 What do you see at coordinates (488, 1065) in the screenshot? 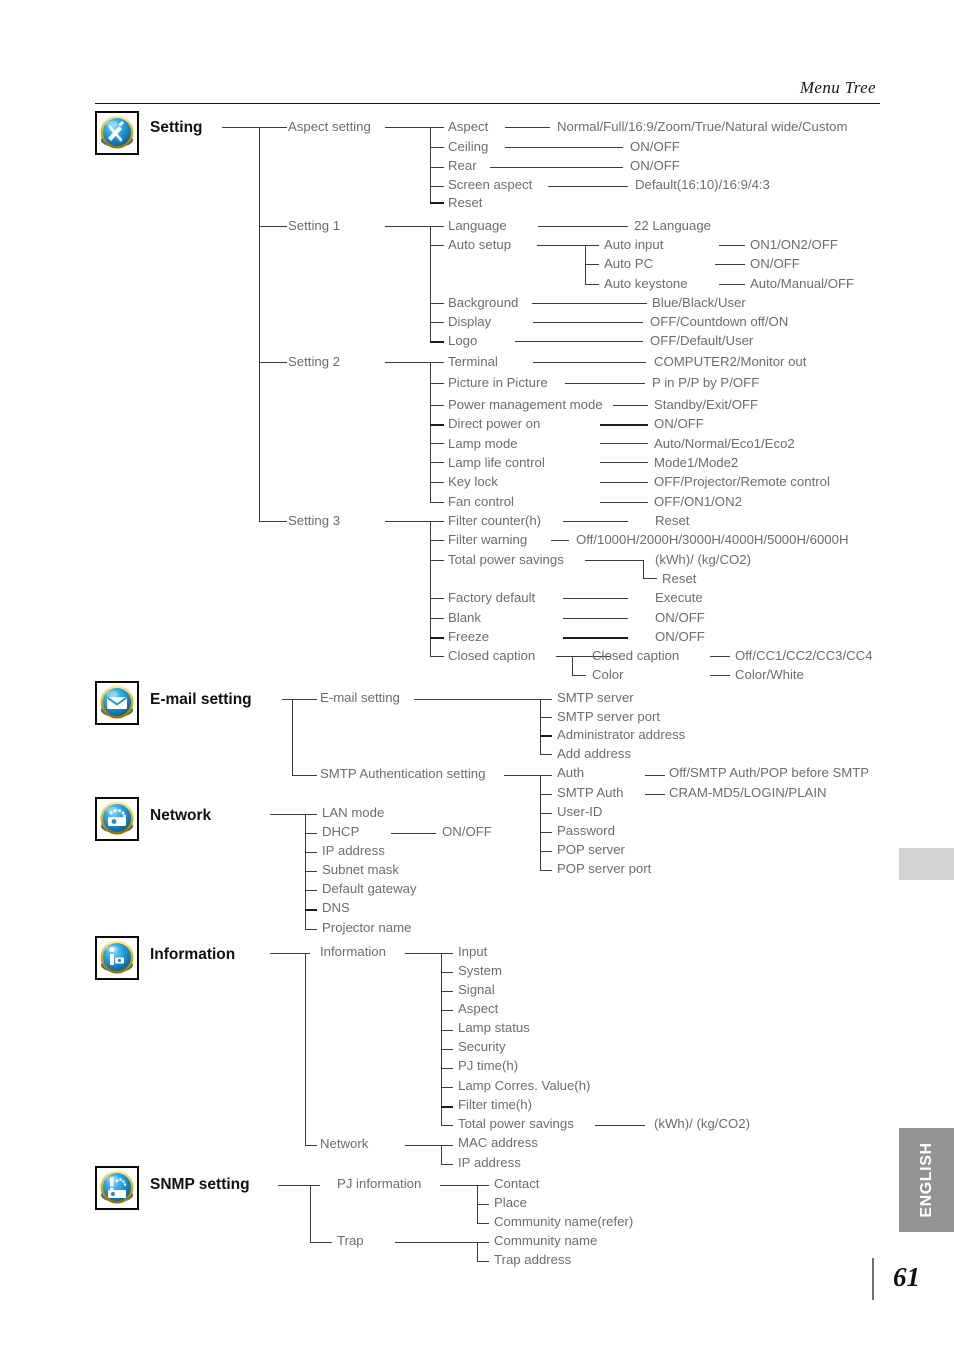
I see `node-pj-time: PJ time(h)` at bounding box center [488, 1065].